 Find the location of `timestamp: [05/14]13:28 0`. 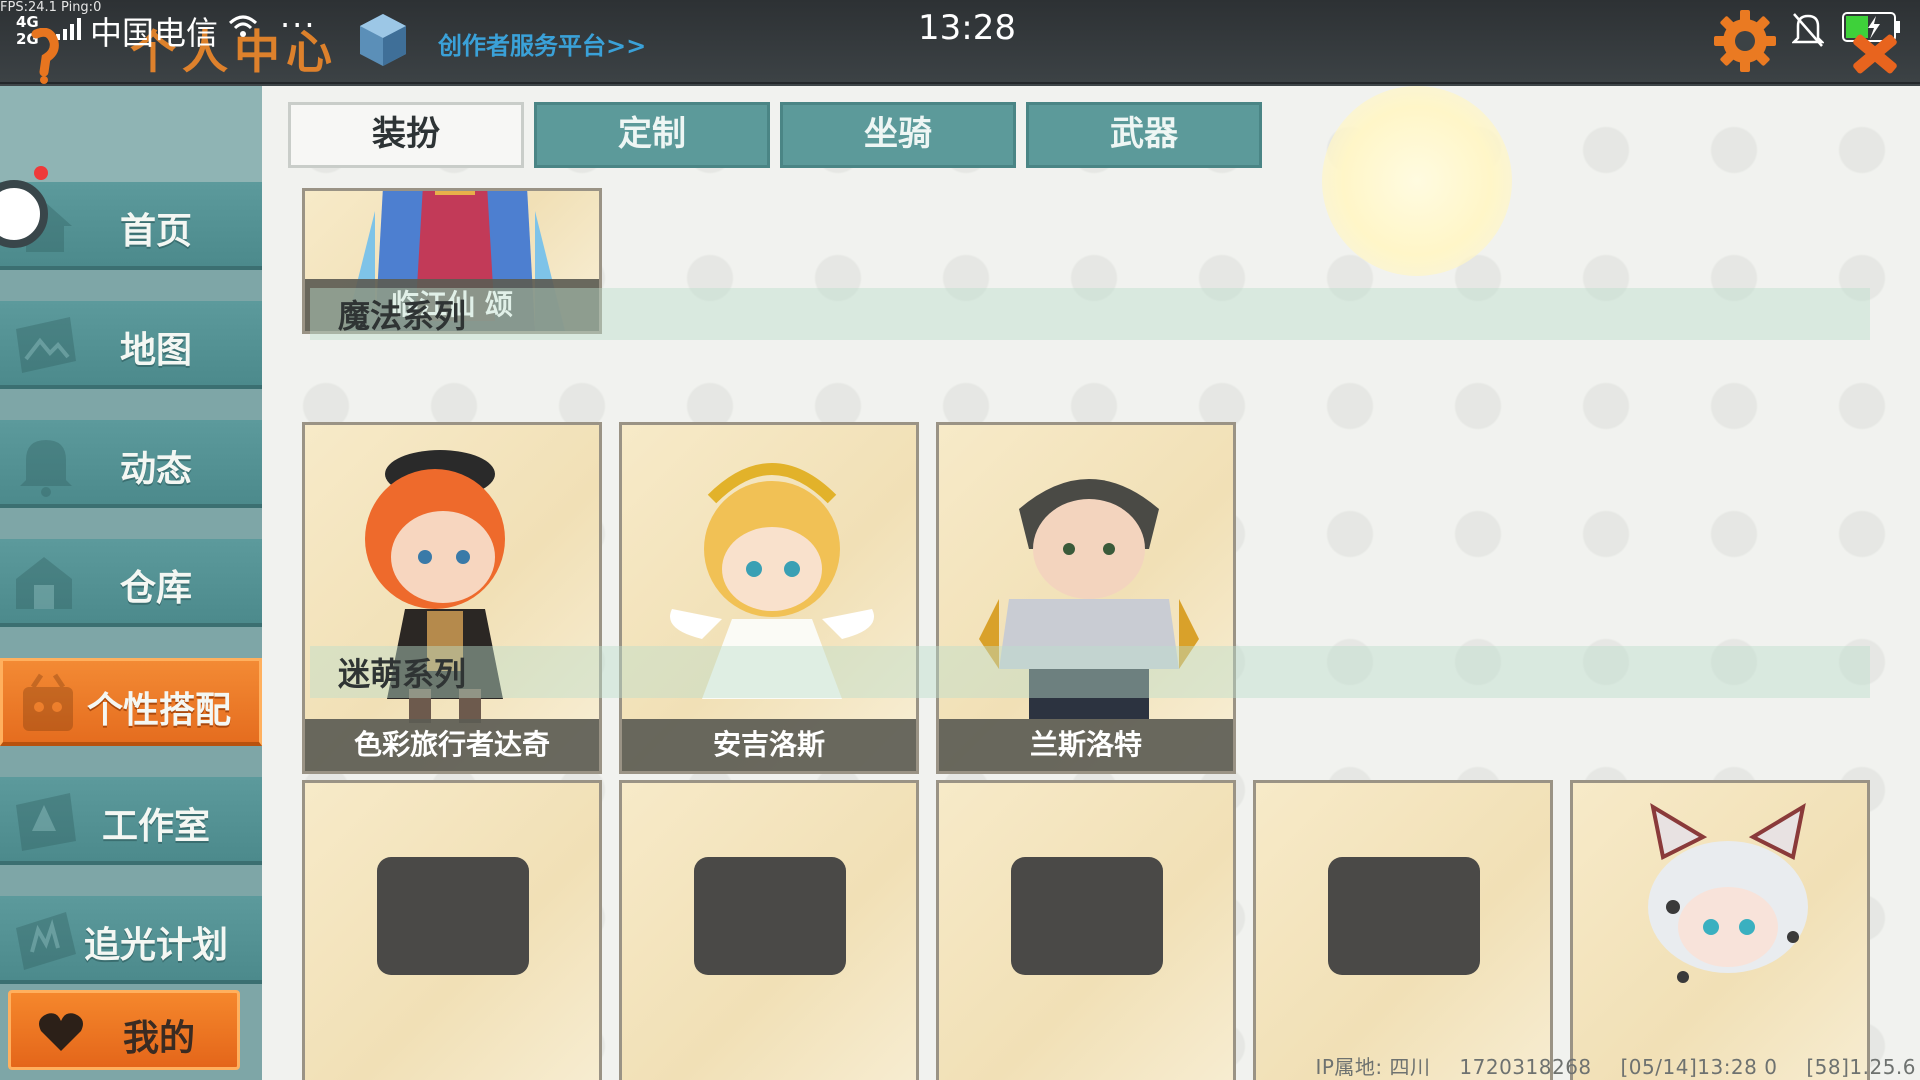

timestamp: [05/14]13:28 0 is located at coordinates (1699, 1067).